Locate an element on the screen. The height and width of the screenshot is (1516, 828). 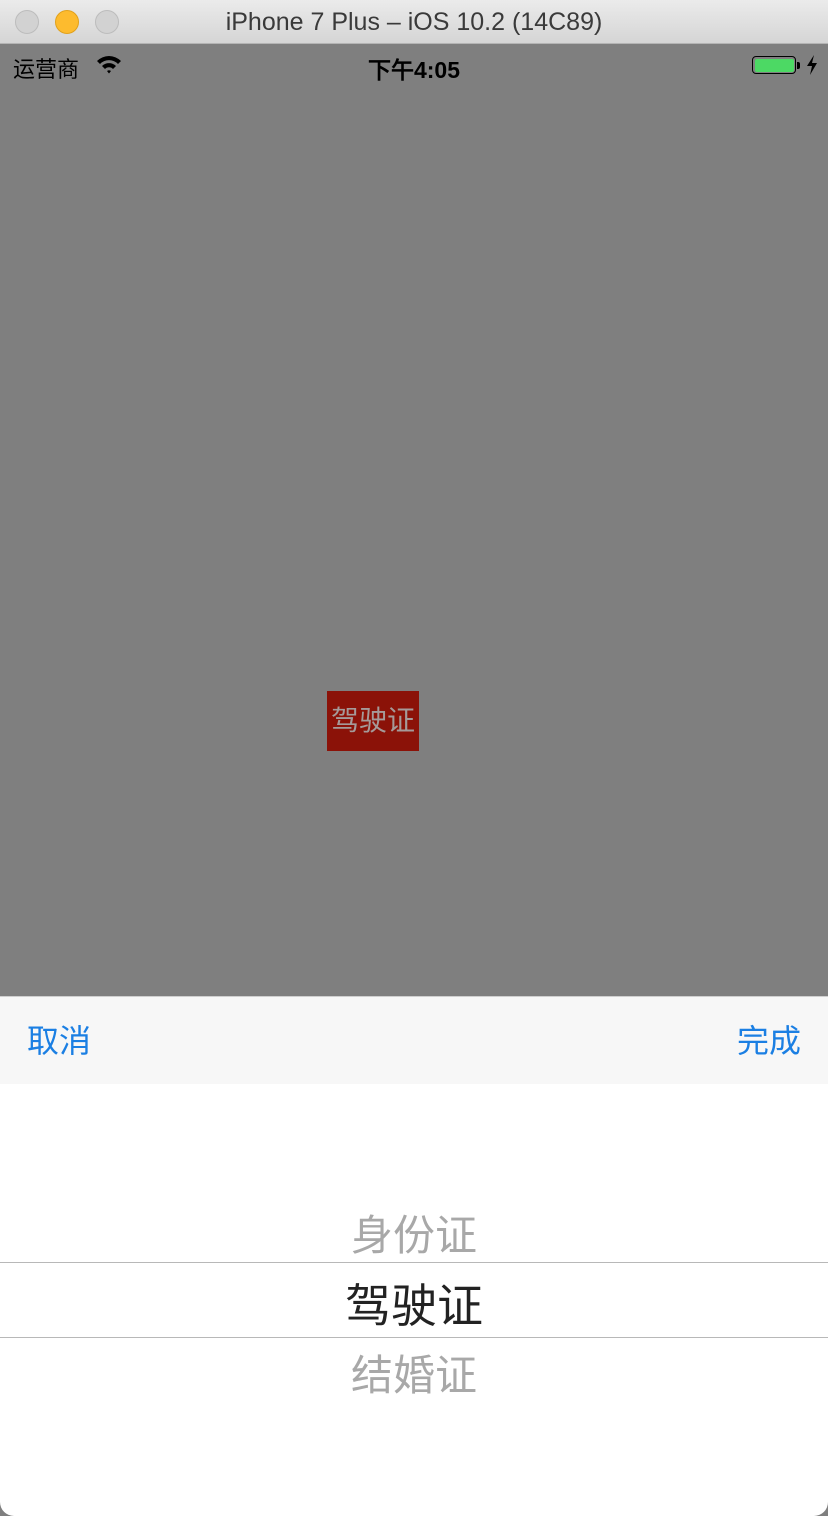
charging-bolt-icon is located at coordinates (812, 65).